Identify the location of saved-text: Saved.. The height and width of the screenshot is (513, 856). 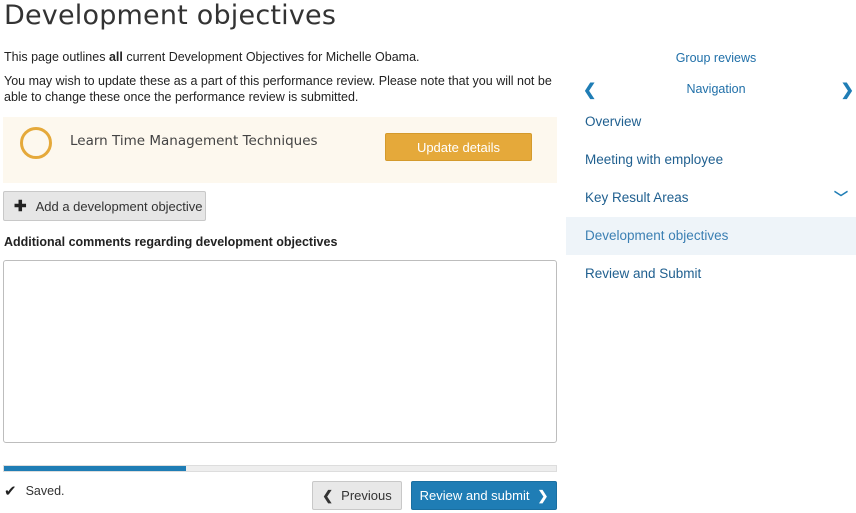
(45, 491).